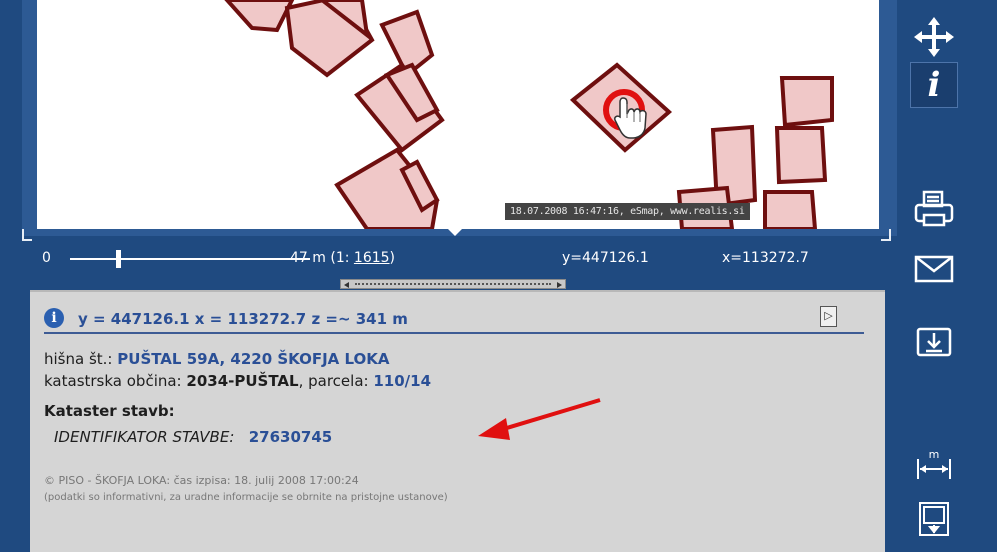  I want to click on measure-button: m, so click(934, 463).